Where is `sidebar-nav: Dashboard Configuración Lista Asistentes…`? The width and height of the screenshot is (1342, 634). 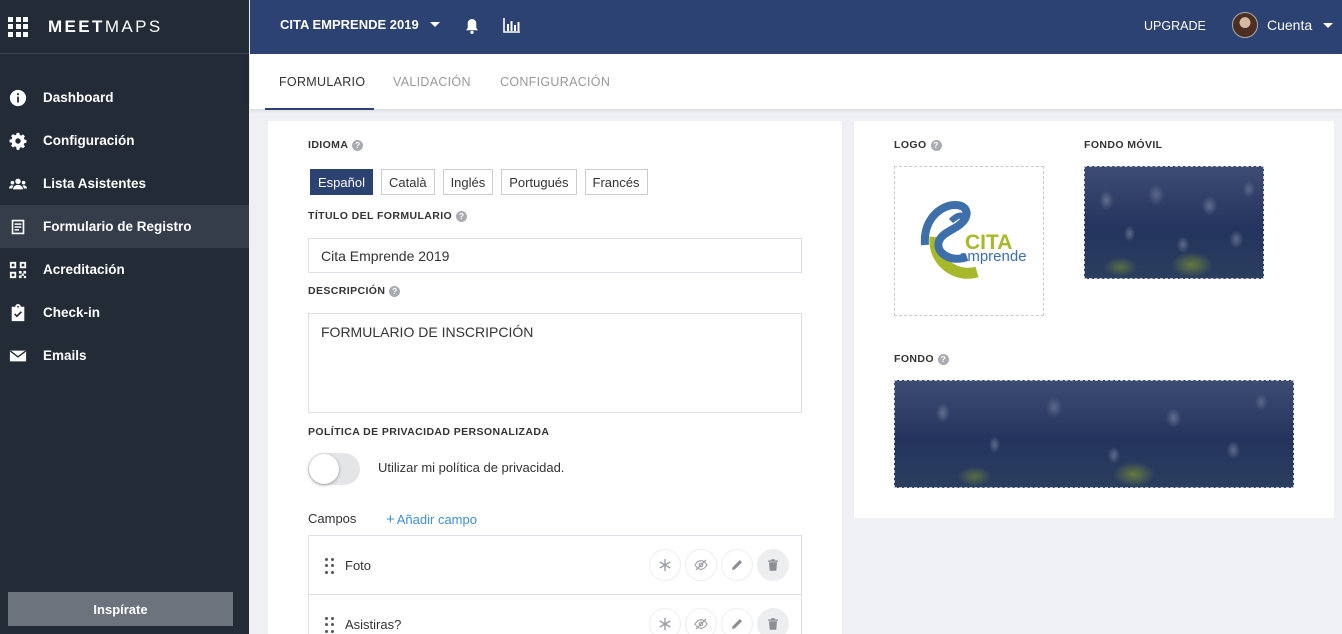
sidebar-nav: Dashboard Configuración Lista Asistentes… is located at coordinates (124, 226).